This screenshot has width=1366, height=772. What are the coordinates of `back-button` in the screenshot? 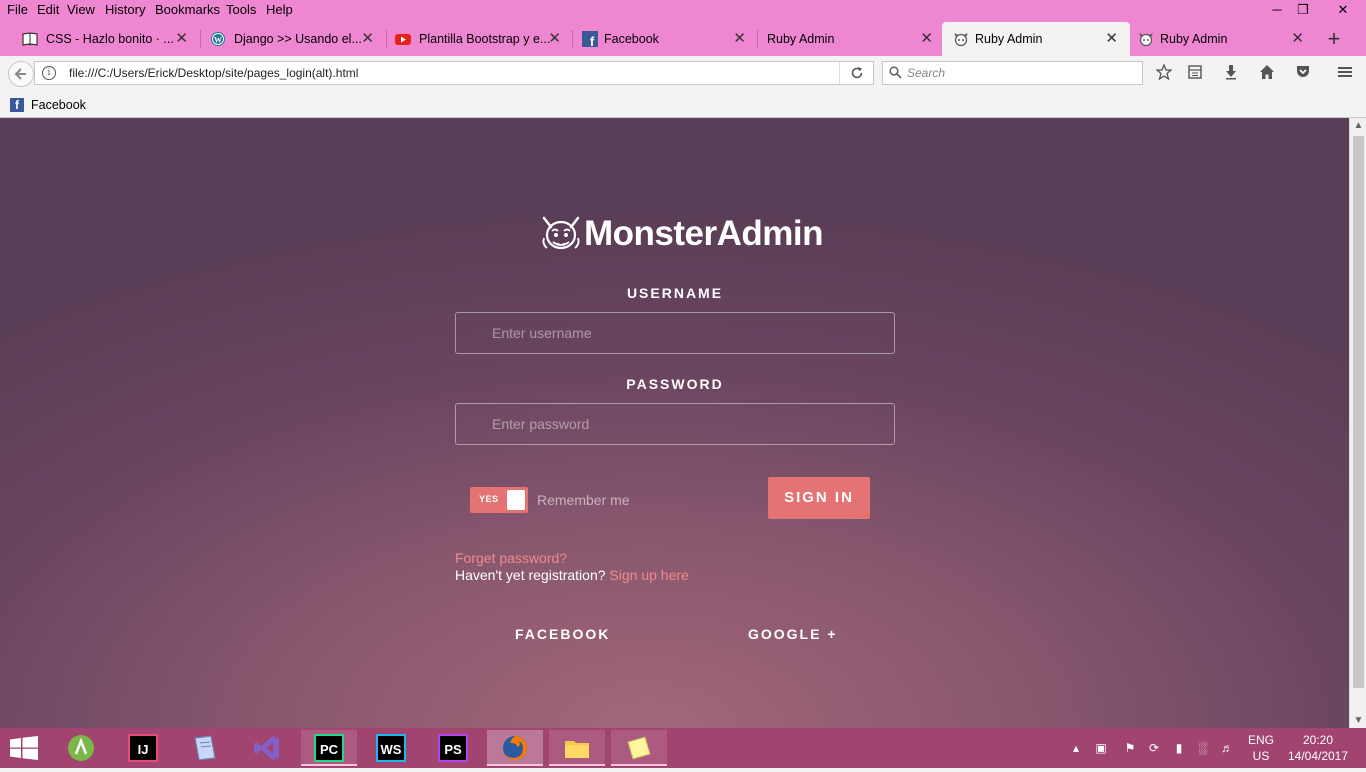 It's located at (21, 74).